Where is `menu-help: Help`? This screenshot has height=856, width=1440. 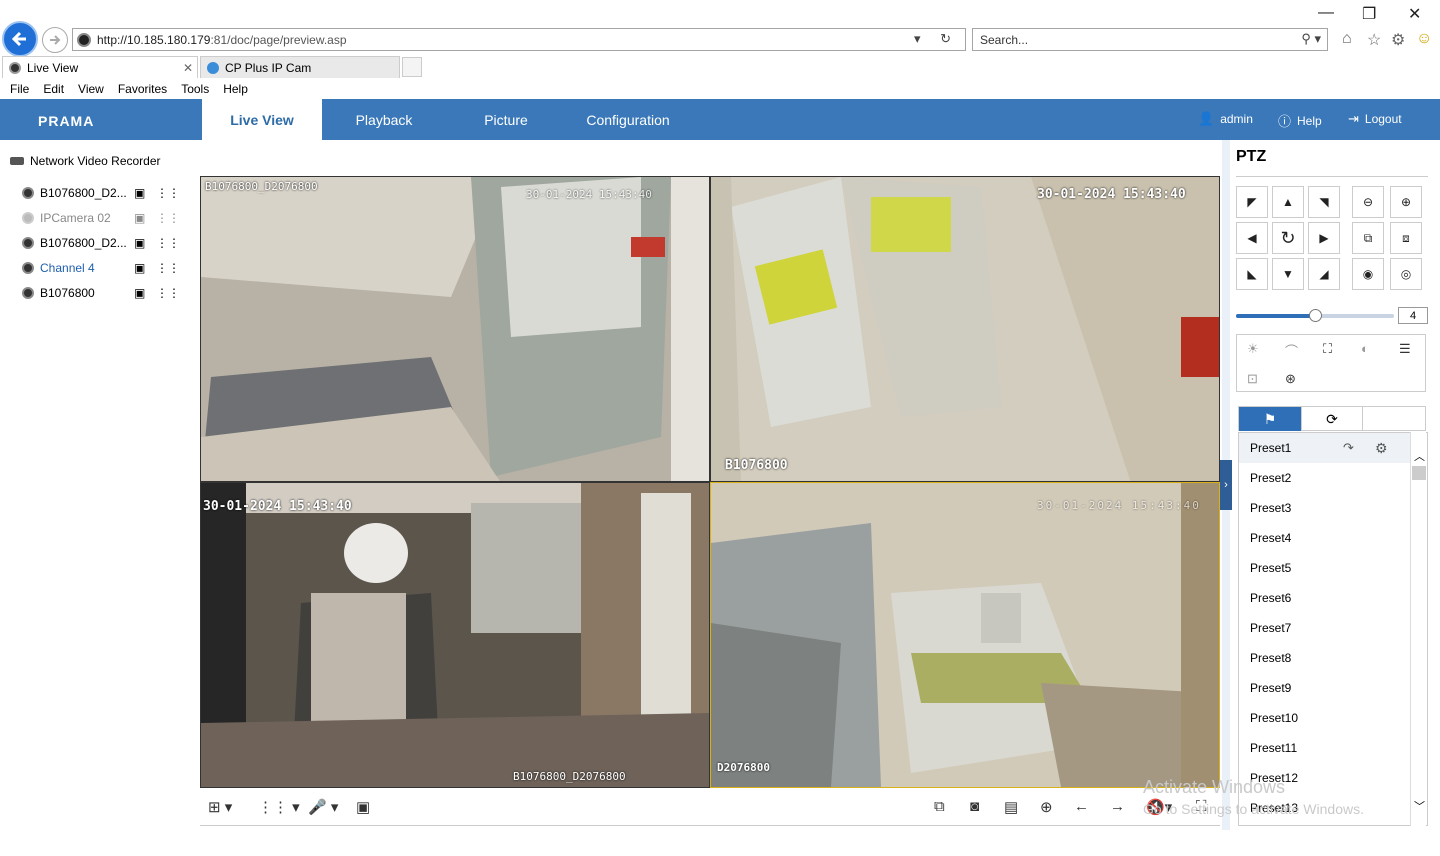
menu-help: Help is located at coordinates (235, 89).